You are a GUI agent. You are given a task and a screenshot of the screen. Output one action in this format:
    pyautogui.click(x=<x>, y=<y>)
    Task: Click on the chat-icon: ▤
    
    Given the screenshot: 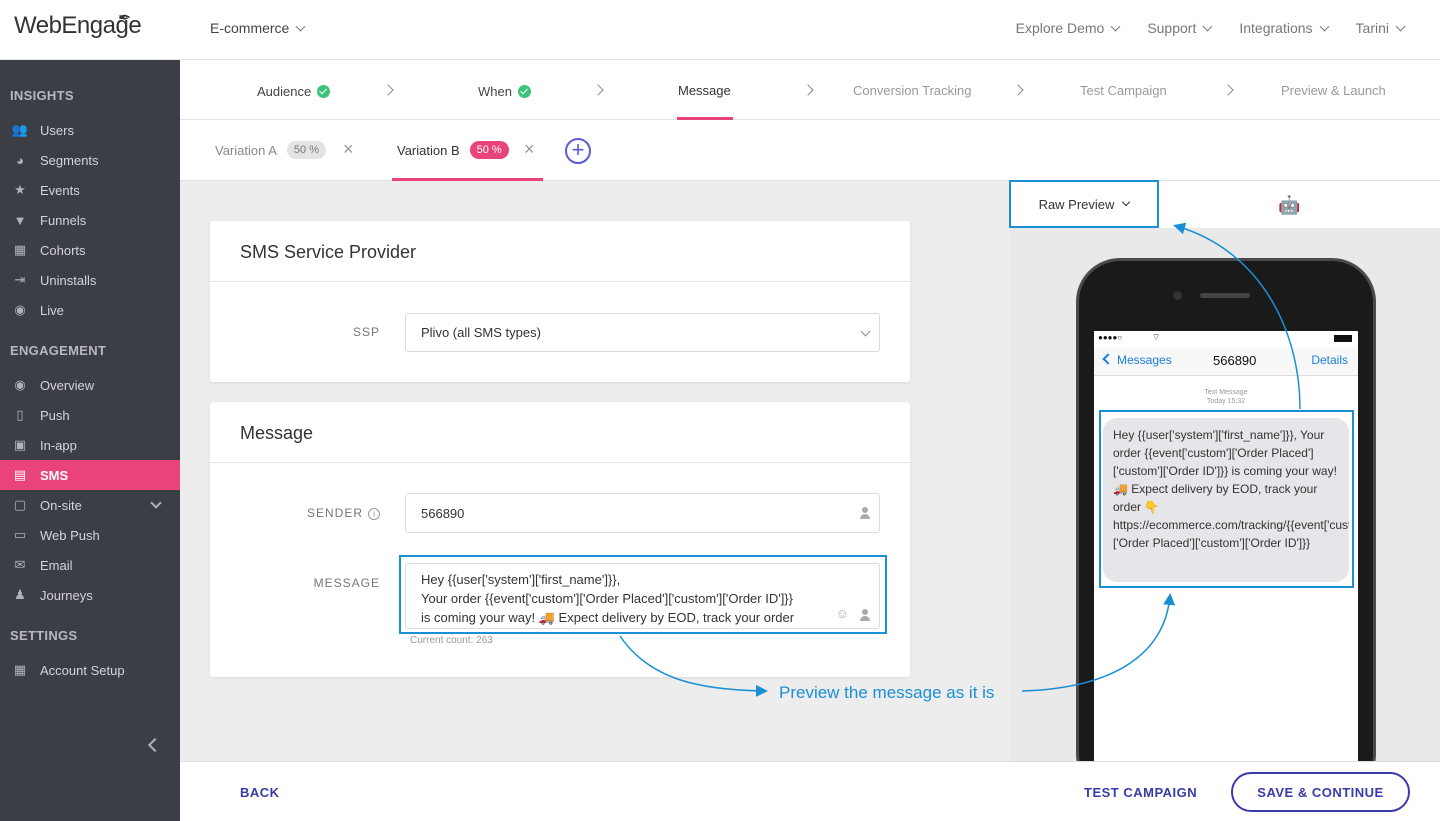 What is the action you would take?
    pyautogui.click(x=20, y=474)
    